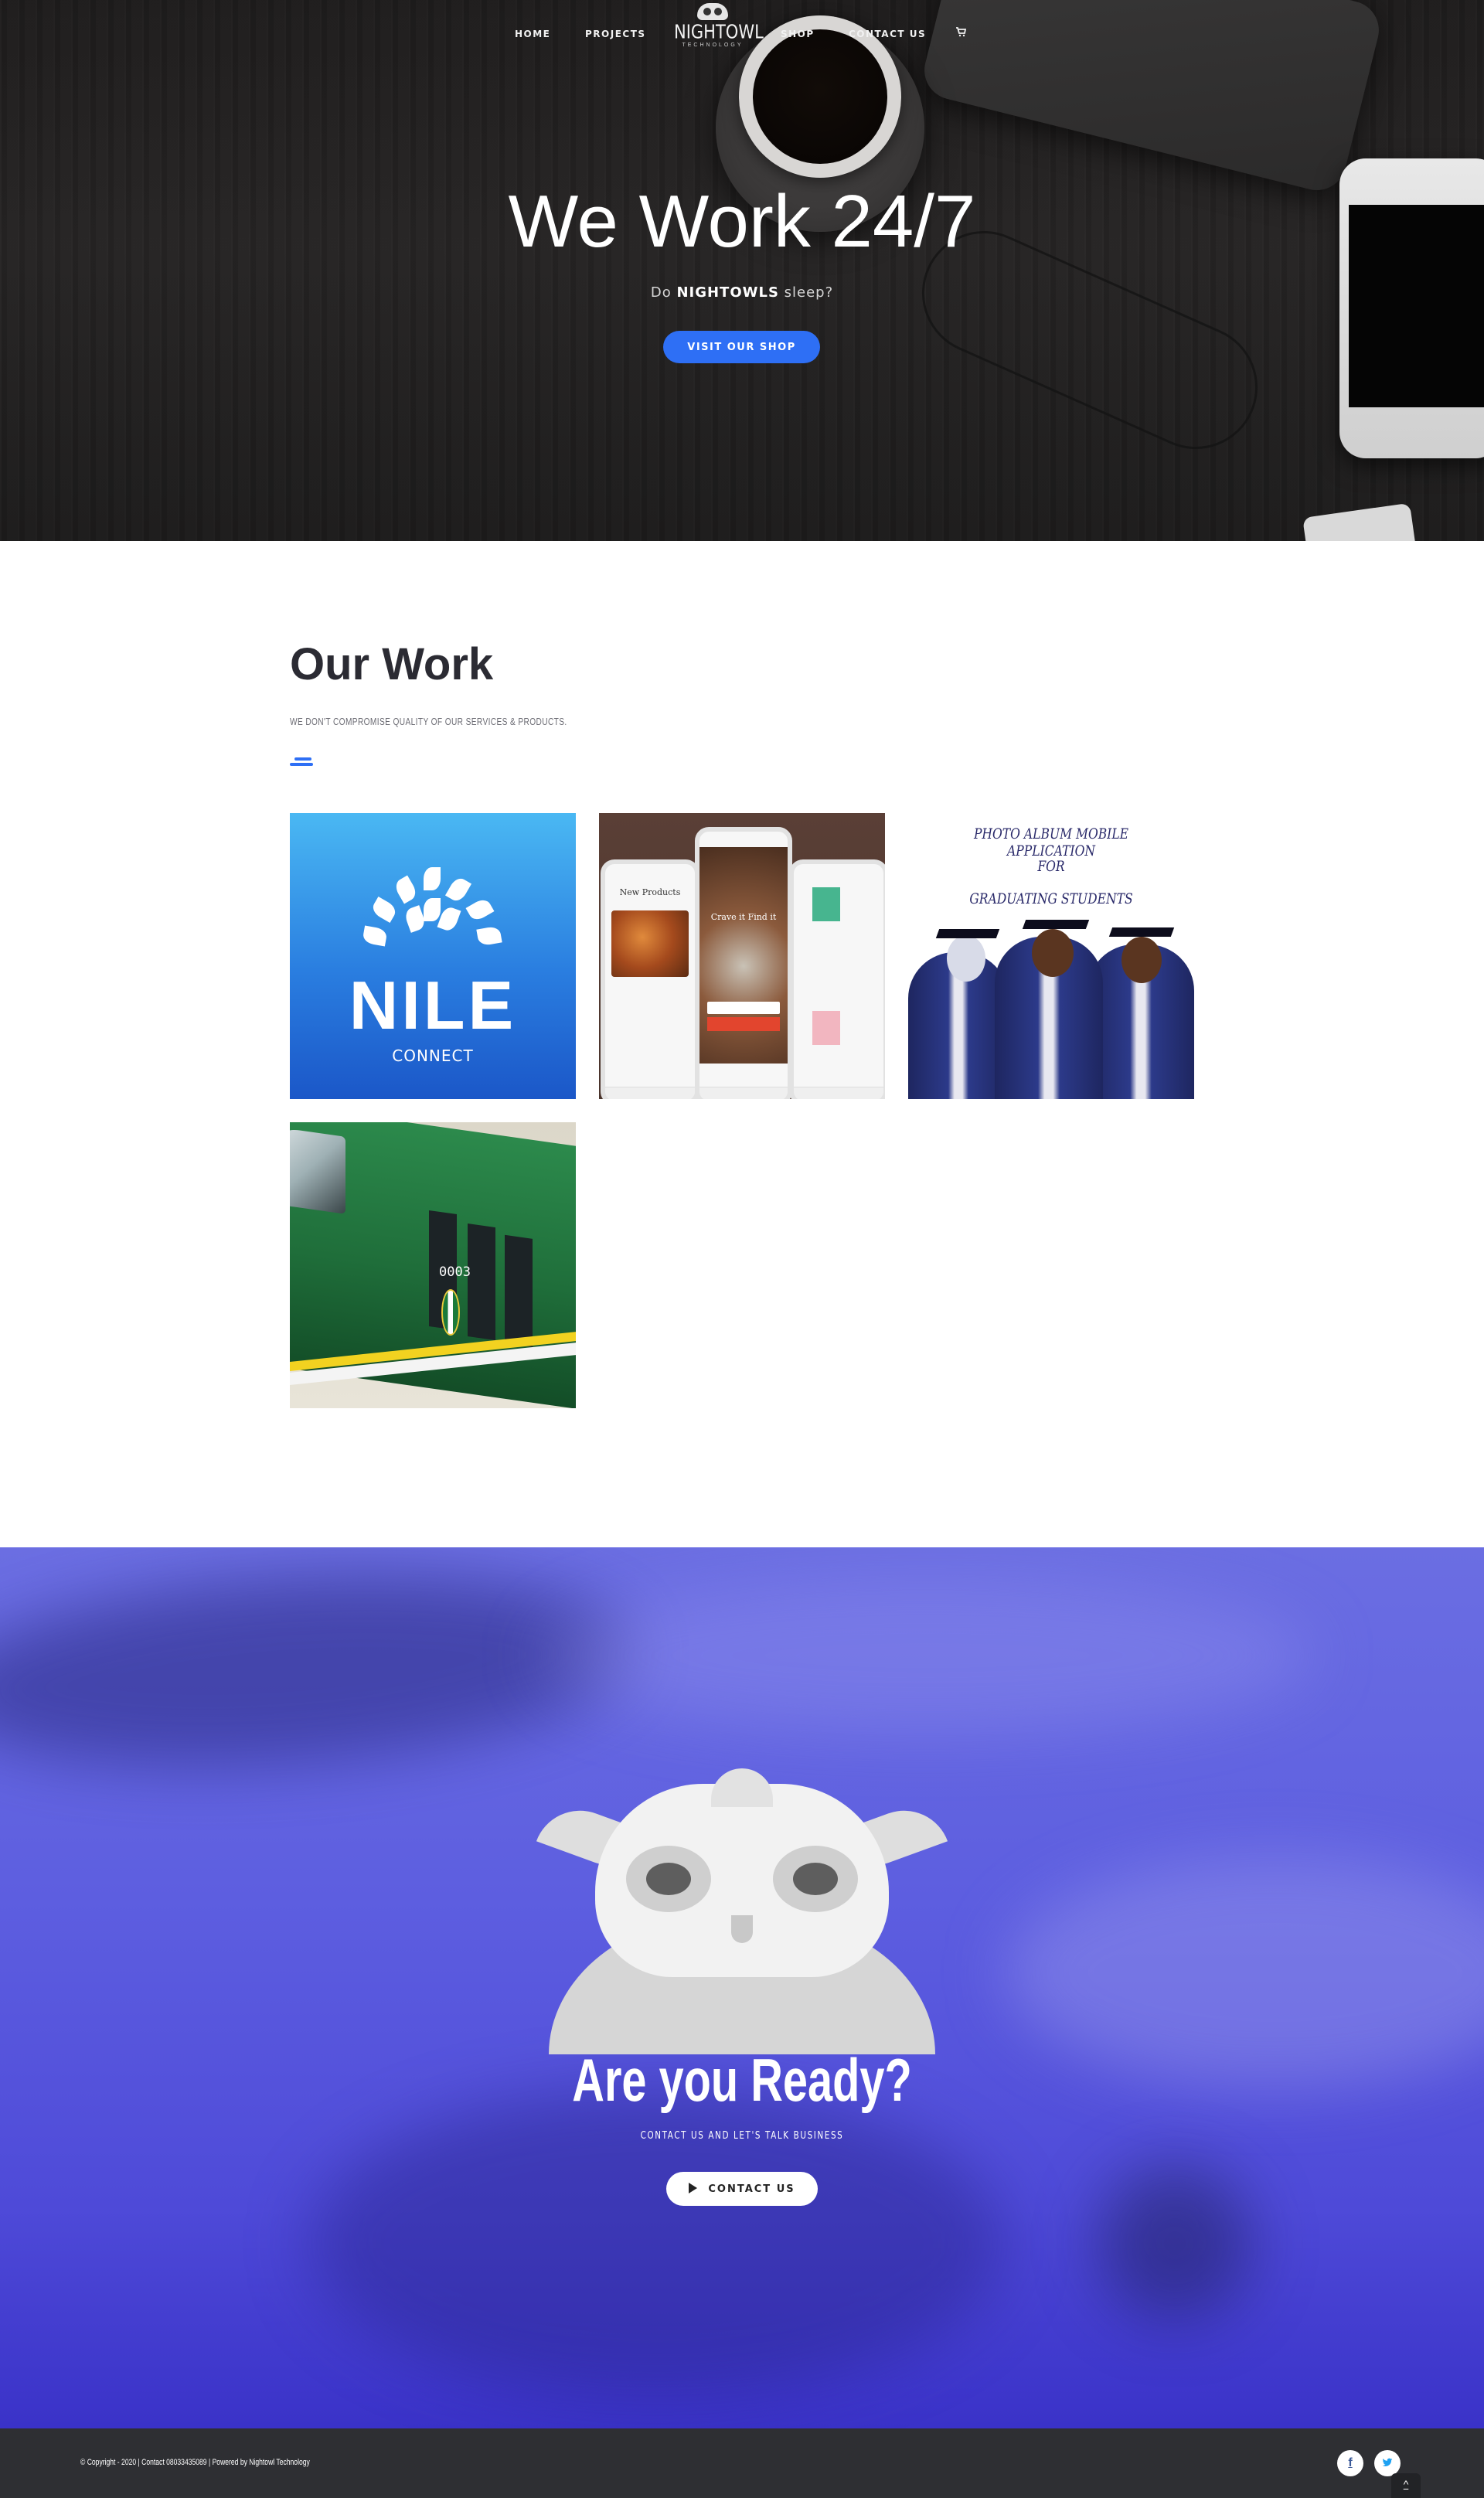 The width and height of the screenshot is (1484, 2498). Describe the element at coordinates (1051, 866) in the screenshot. I see `album-title-line: FOR` at that location.